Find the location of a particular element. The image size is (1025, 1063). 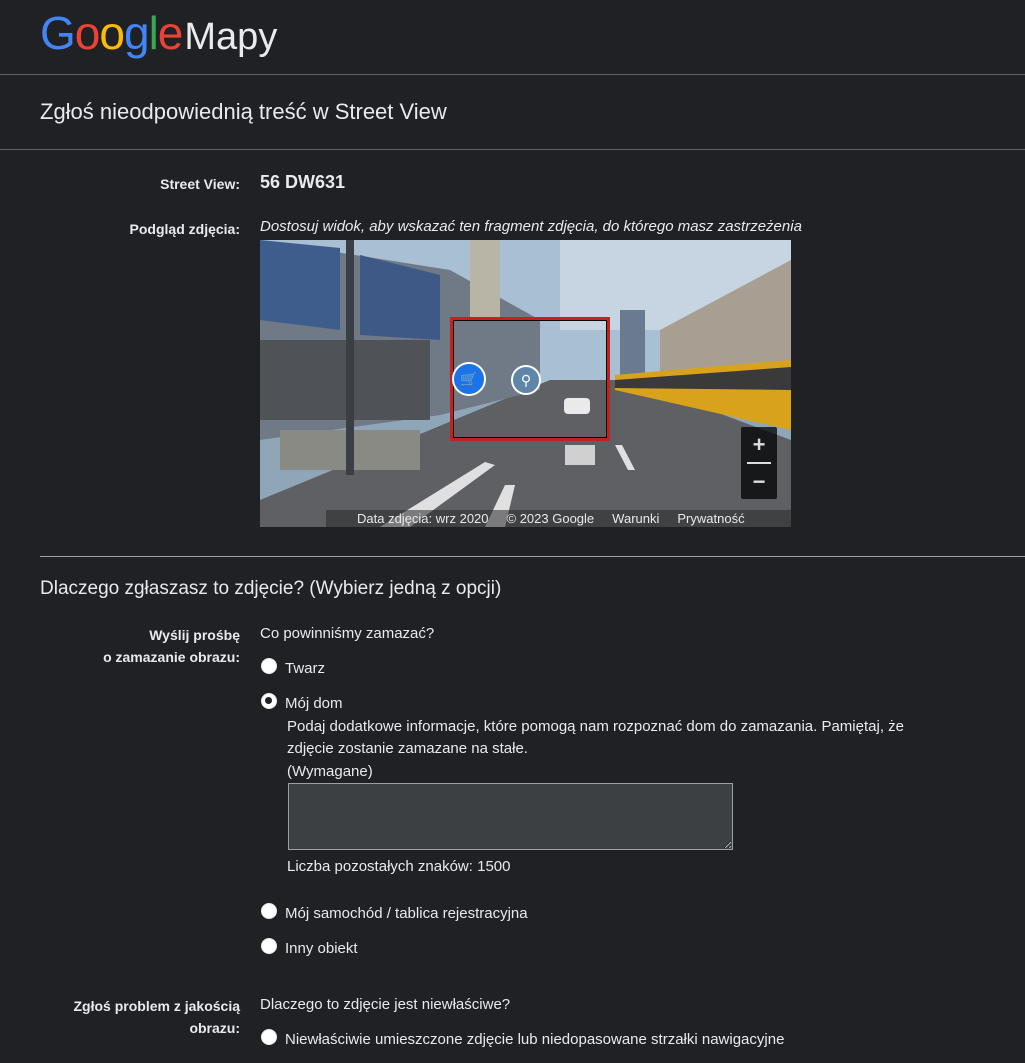

radio-other-object is located at coordinates (269, 946).